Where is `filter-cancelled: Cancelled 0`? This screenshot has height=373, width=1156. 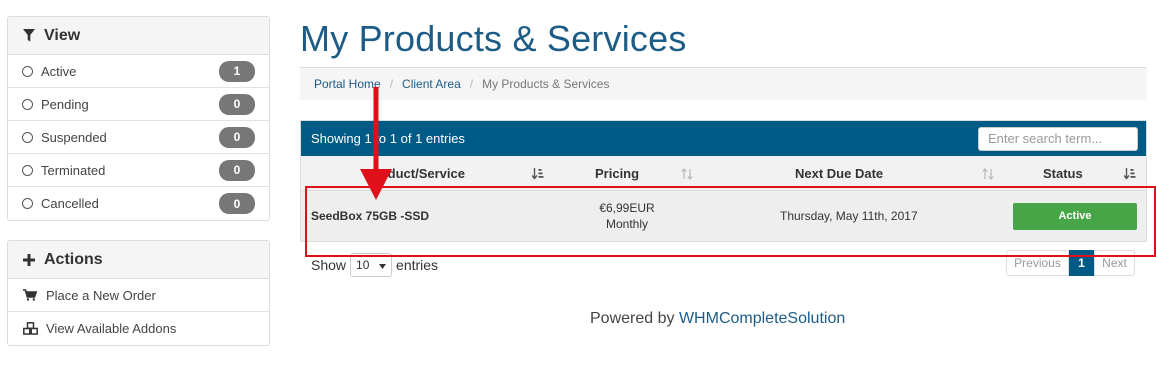
filter-cancelled: Cancelled 0 is located at coordinates (138, 203).